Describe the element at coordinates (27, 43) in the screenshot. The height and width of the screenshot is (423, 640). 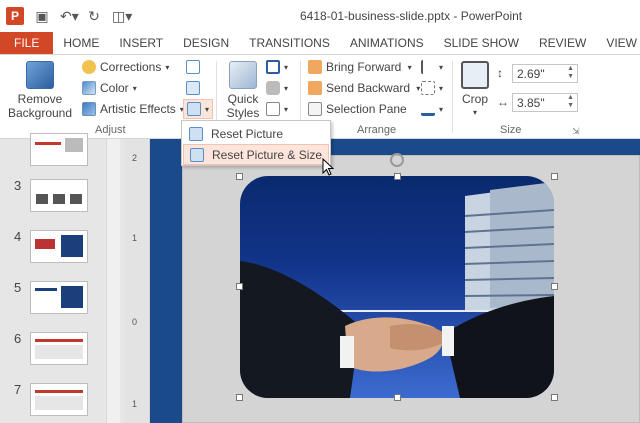
I see `tab-file: FILE` at that location.